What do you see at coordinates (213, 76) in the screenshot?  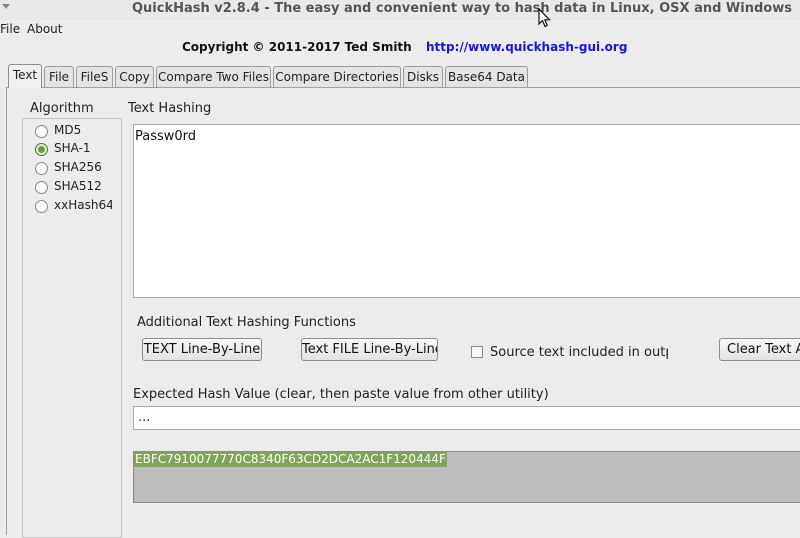 I see `tab-compare-two-files: Compare Two Files` at bounding box center [213, 76].